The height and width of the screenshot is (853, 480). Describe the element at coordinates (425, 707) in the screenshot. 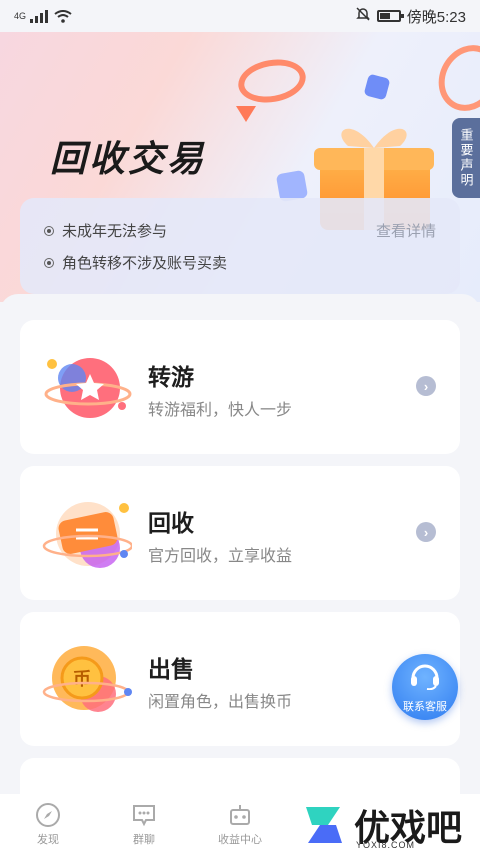

I see `service-label: 联系客服` at that location.